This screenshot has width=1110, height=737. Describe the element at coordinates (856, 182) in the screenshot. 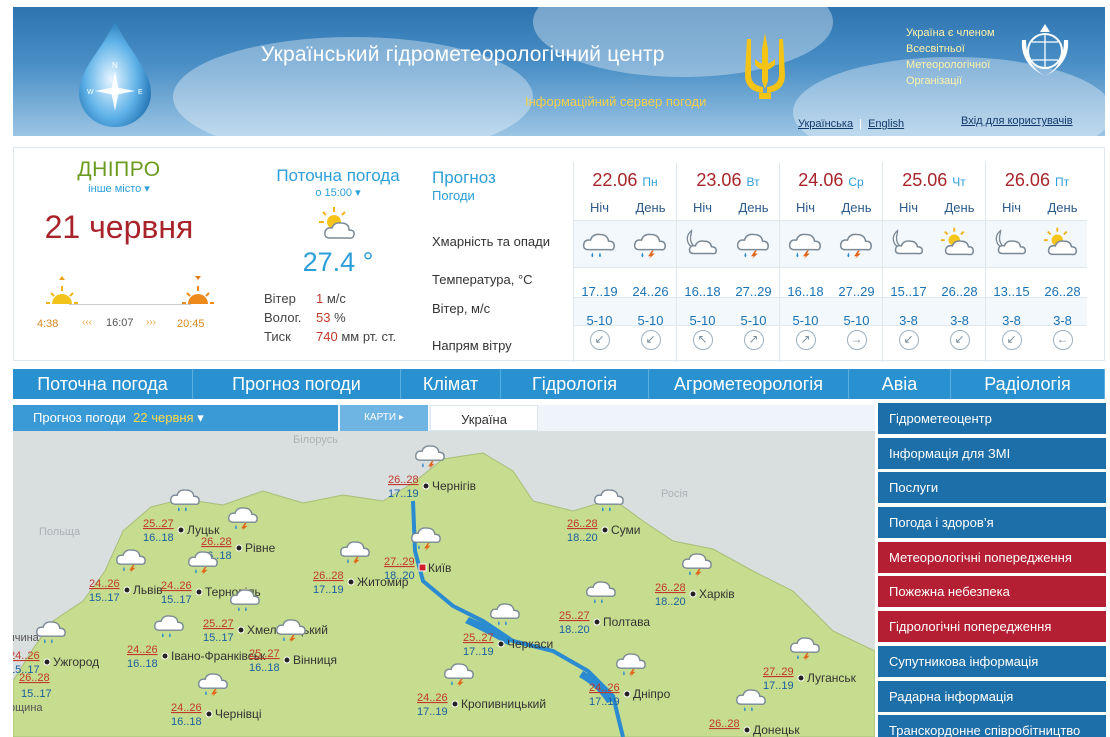

I see `forecast-weekday: Ср` at that location.